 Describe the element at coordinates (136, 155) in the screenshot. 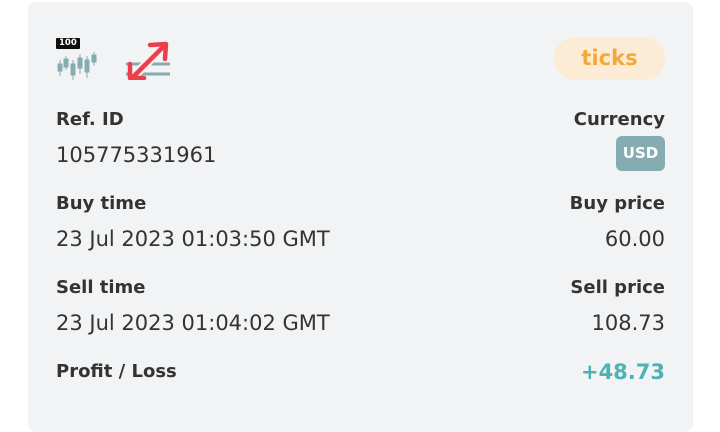

I see `ref-id-value: 105775331961` at that location.